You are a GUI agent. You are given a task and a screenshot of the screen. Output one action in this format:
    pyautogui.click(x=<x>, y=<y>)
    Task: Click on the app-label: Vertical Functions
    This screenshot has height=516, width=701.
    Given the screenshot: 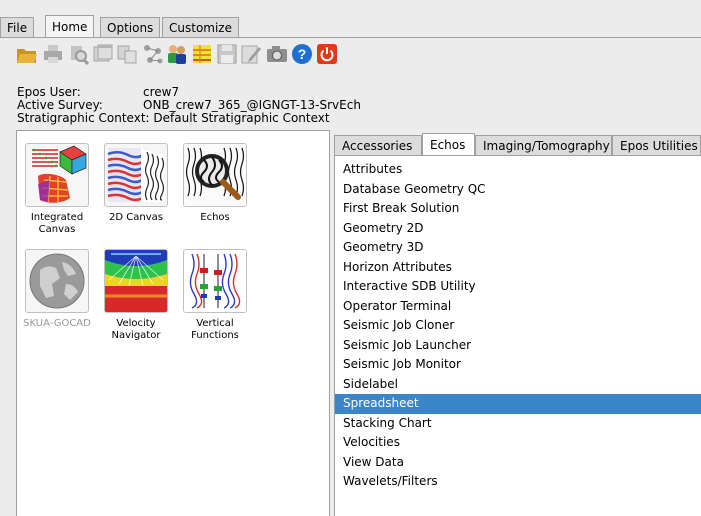 What is the action you would take?
    pyautogui.click(x=215, y=329)
    